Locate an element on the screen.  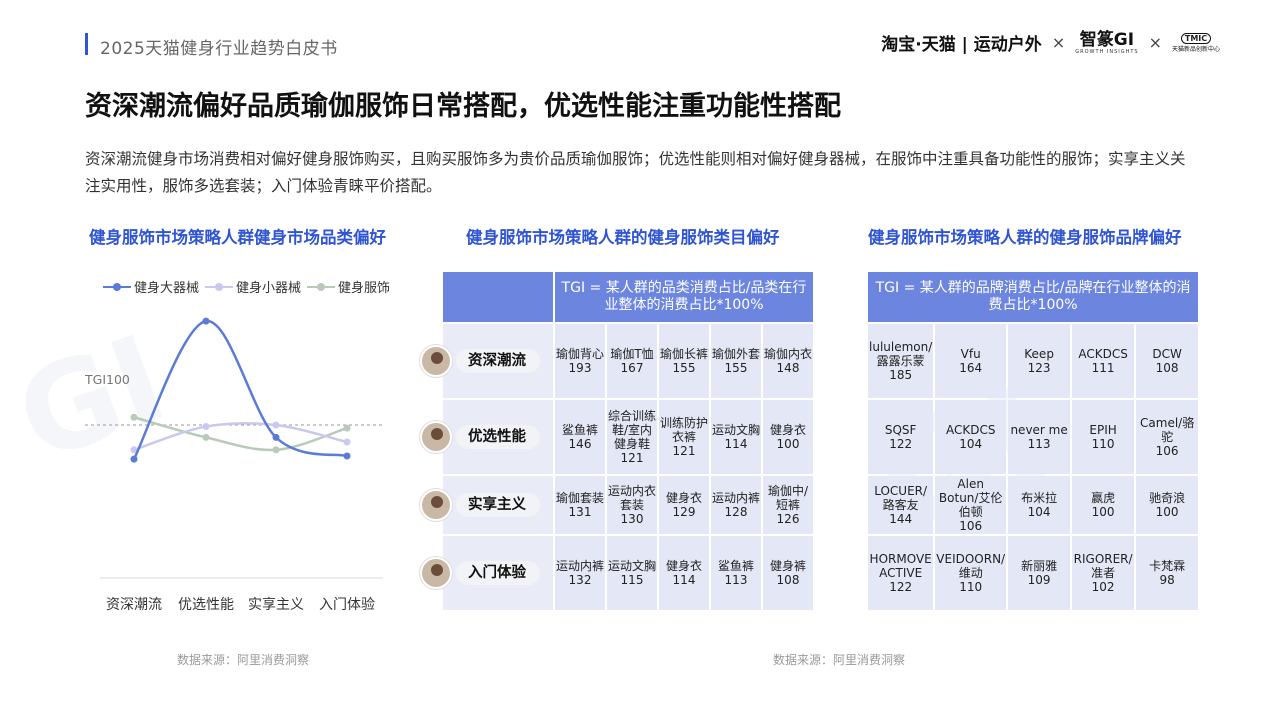
tmic-logo: TMIC 天猫新品创新中心 is located at coordinates (1195, 42).